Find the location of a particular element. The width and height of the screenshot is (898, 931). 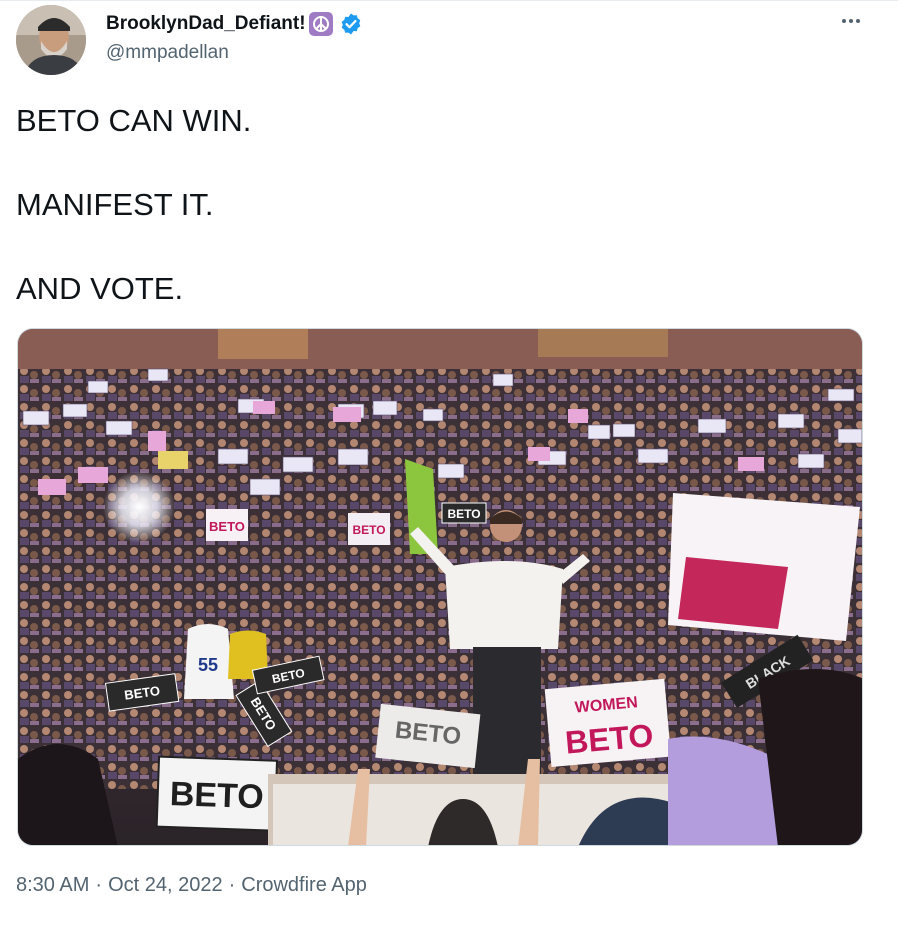

tweet-line: BETO CAN WIN. is located at coordinates (134, 120).